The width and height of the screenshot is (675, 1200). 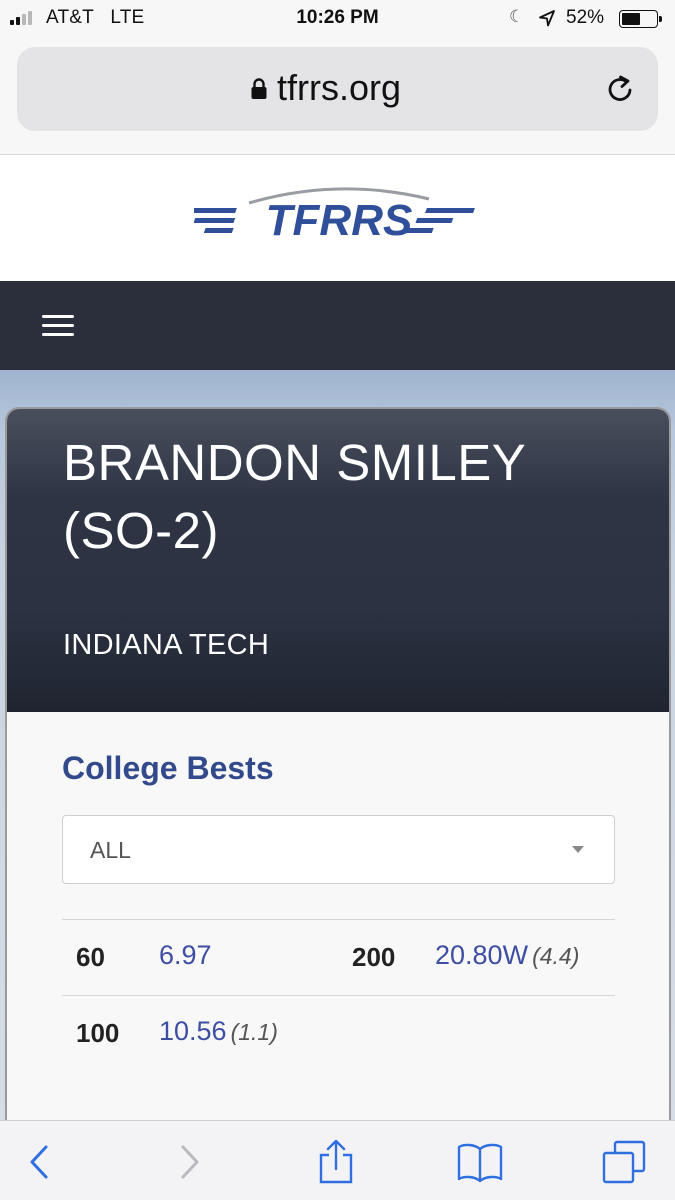 What do you see at coordinates (190, 1162) in the screenshot?
I see `forward-icon` at bounding box center [190, 1162].